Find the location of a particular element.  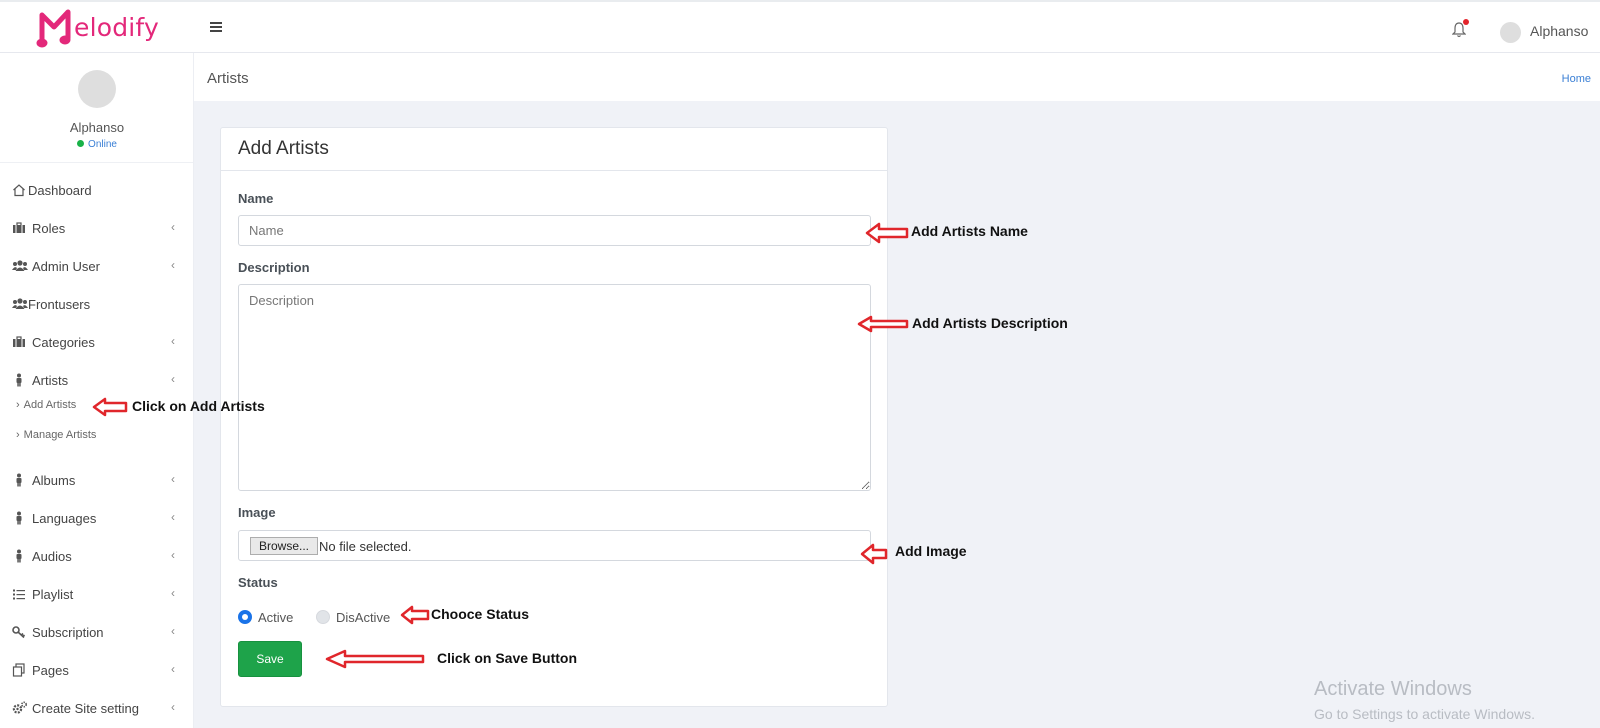

annotation-arrow-name is located at coordinates (887, 233).